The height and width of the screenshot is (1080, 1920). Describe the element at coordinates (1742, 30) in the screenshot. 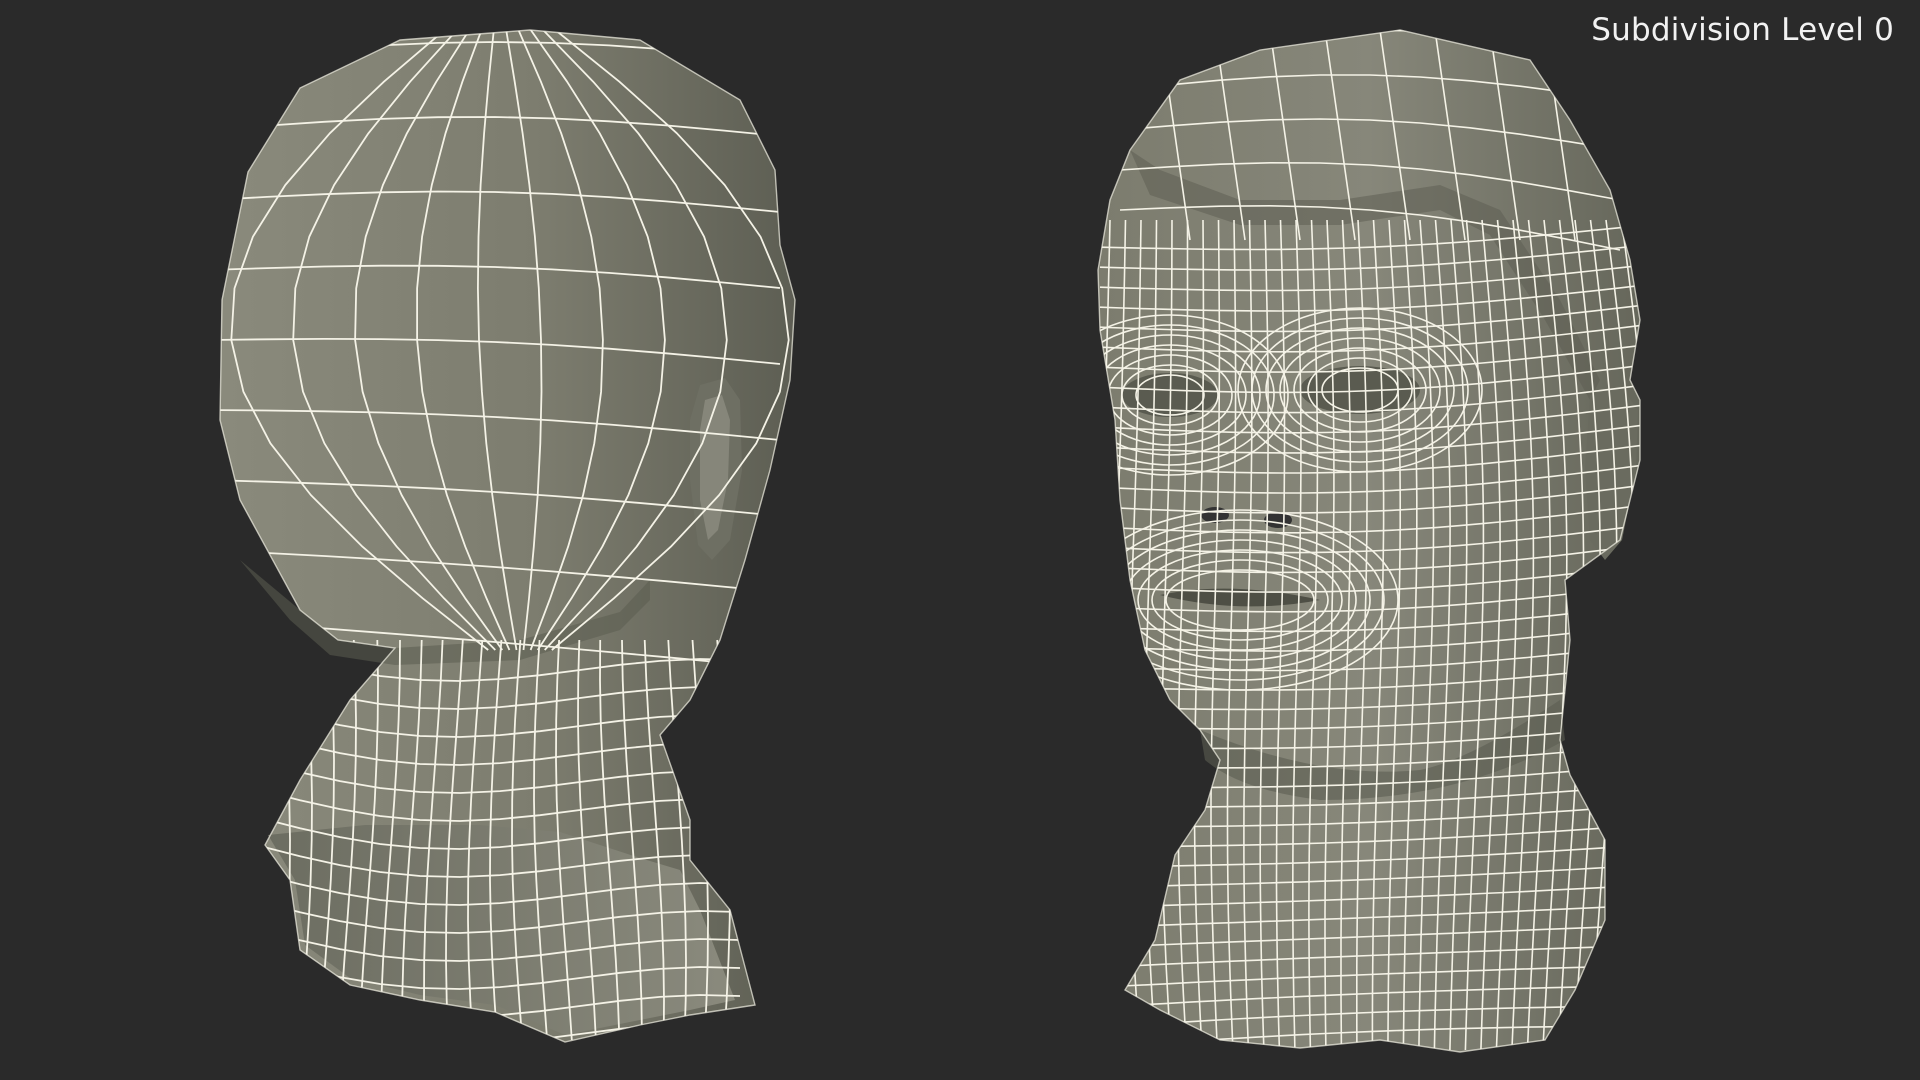

I see `subdivision-level-label: Subdivision Level 0` at that location.